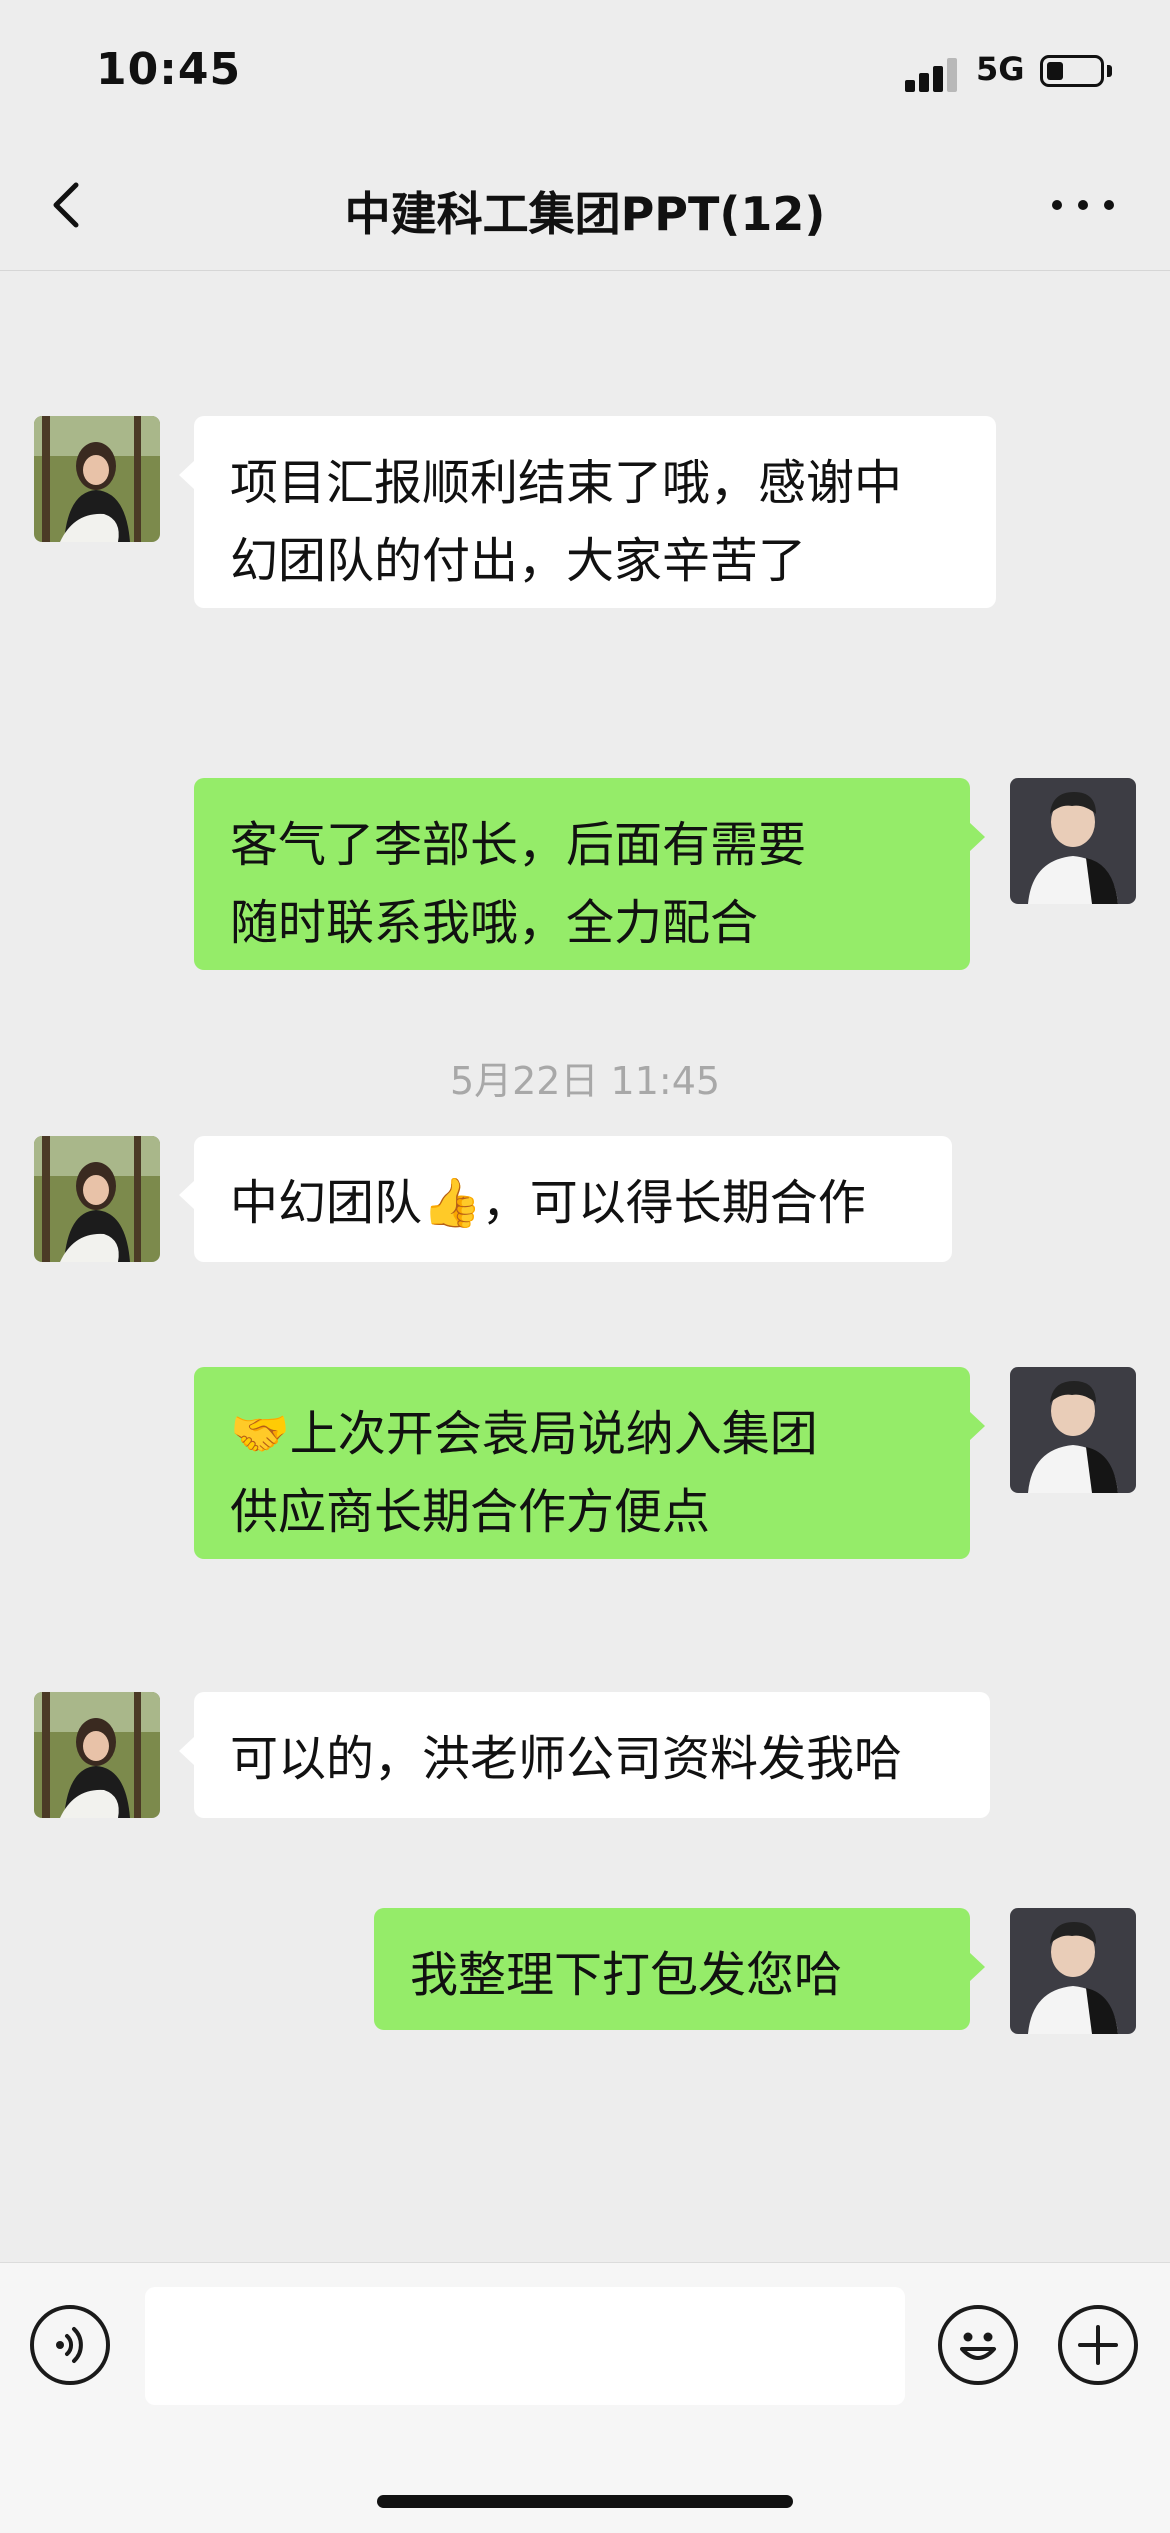 This screenshot has height=2533, width=1170. What do you see at coordinates (1072, 71) in the screenshot?
I see `battery-icon` at bounding box center [1072, 71].